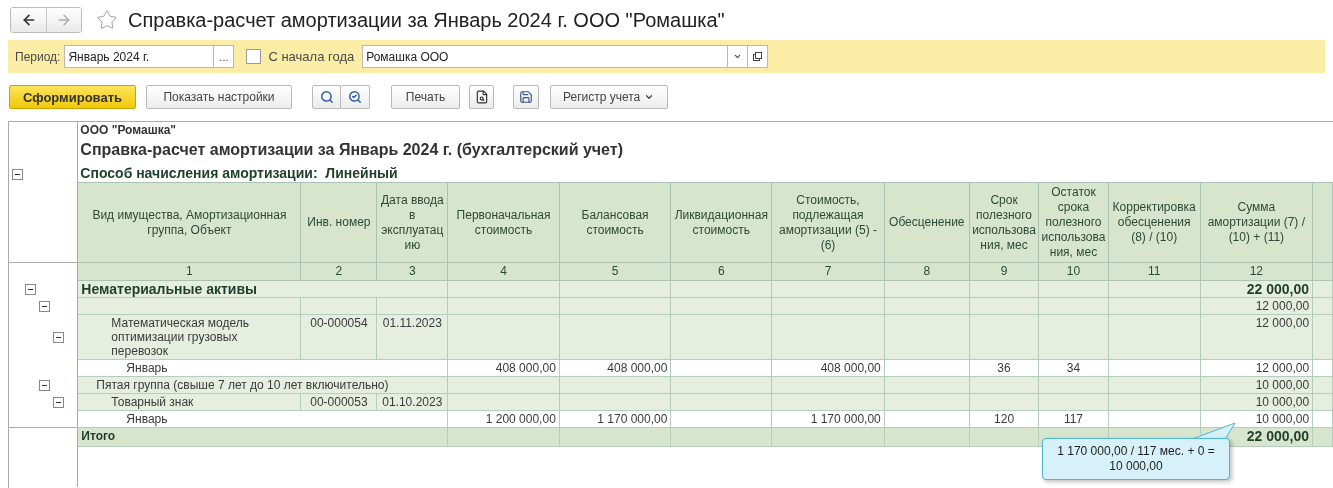  I want to click on column-header: Остаток срока полезного использования, мес, so click(1073, 222).